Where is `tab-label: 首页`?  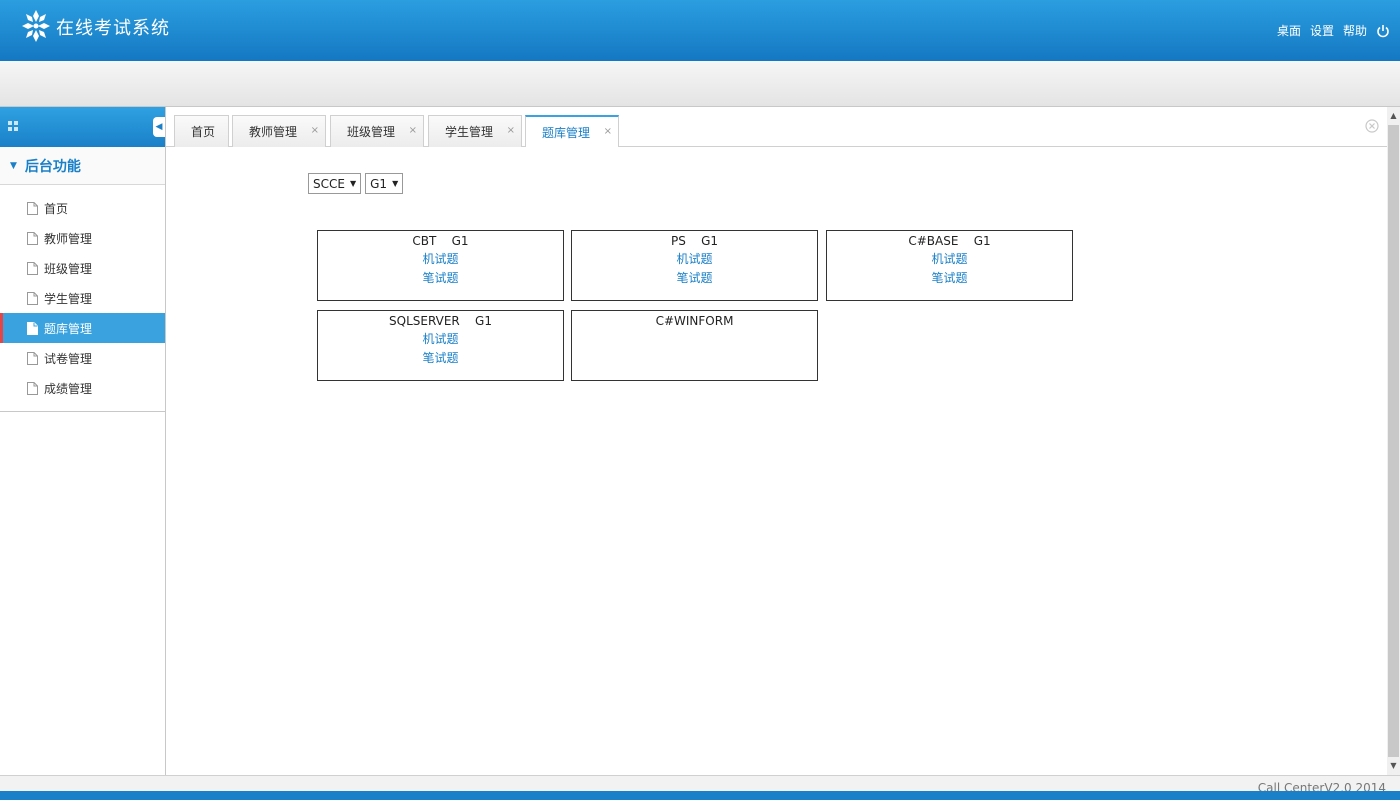
tab-label: 首页 is located at coordinates (203, 132).